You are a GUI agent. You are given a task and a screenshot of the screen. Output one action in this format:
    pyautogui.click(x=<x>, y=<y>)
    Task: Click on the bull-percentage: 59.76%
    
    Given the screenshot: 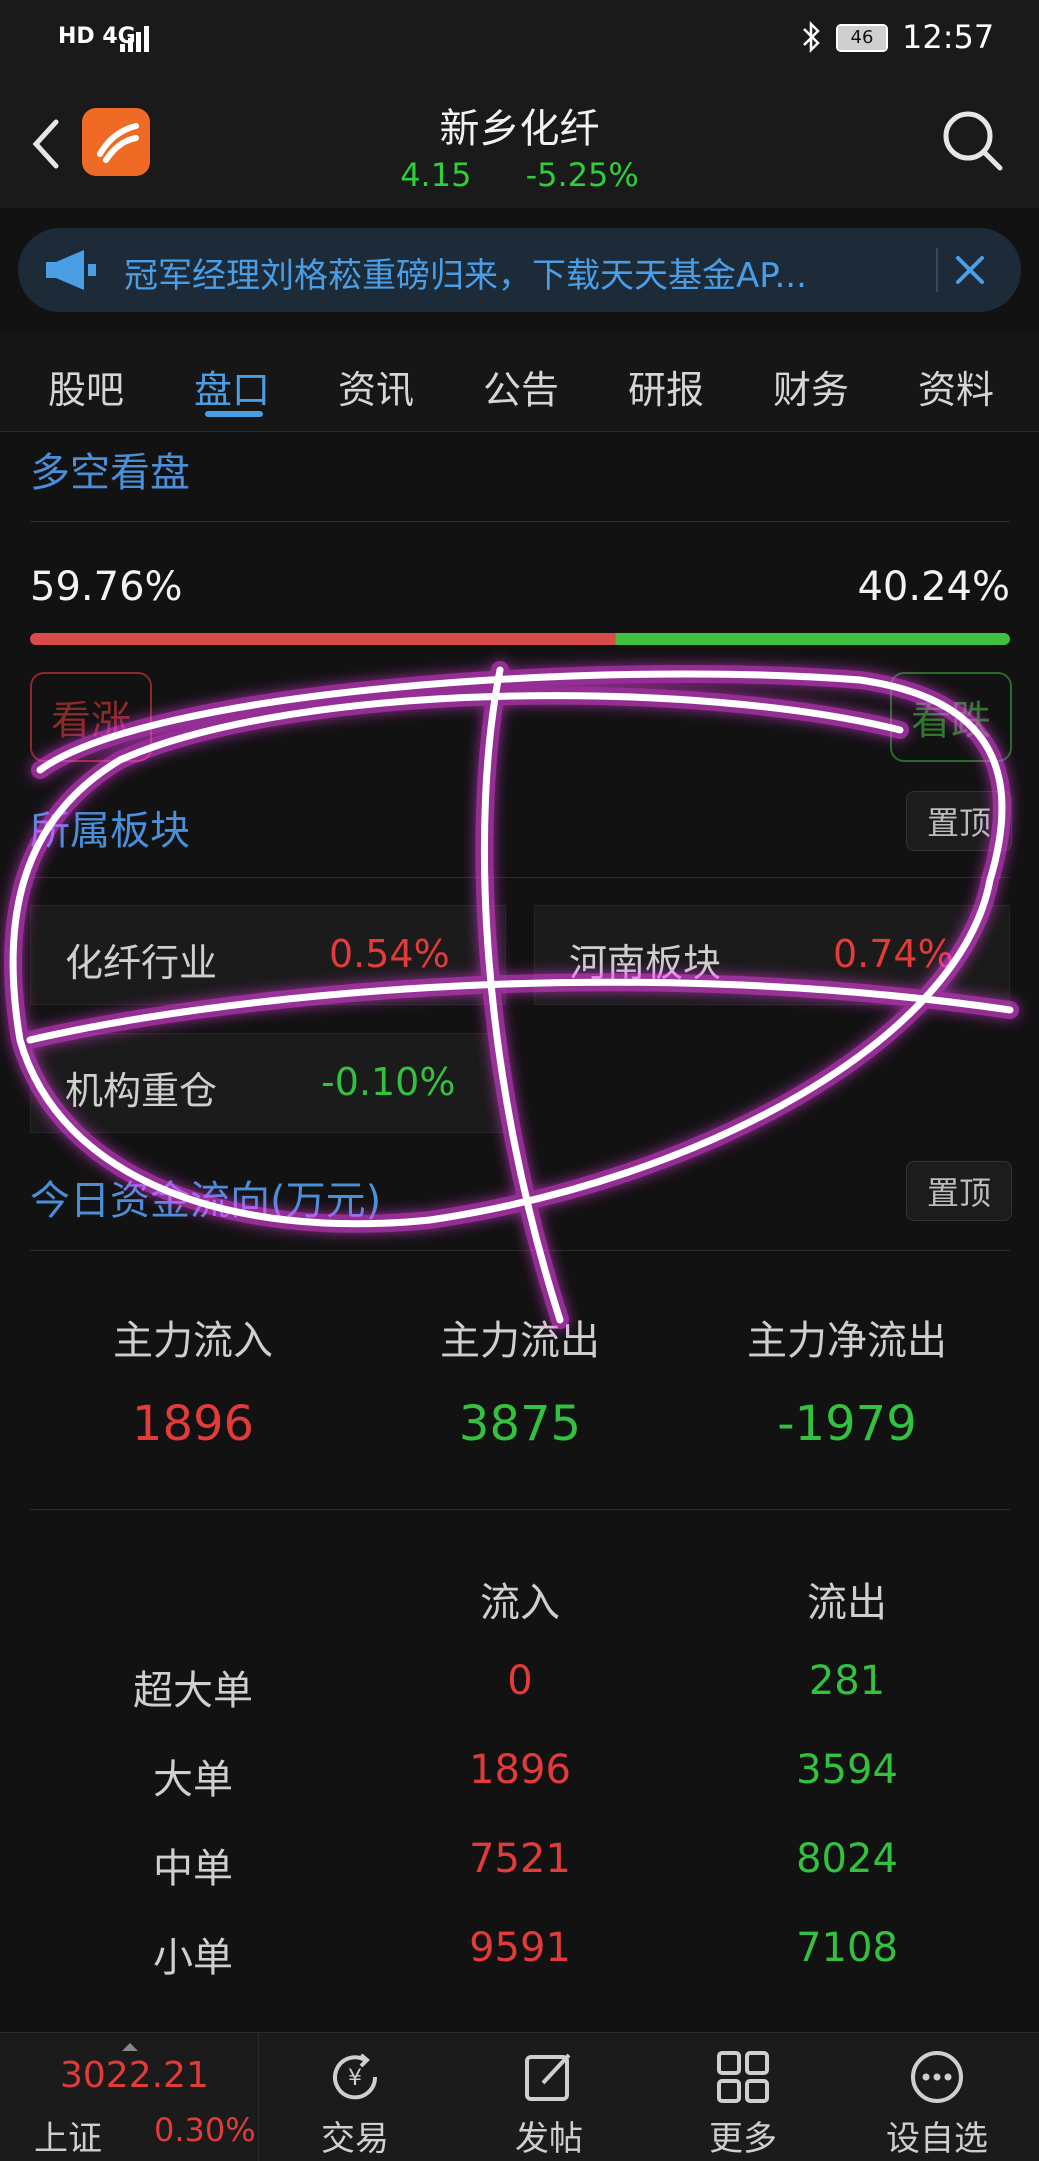 What is the action you would take?
    pyautogui.click(x=106, y=587)
    